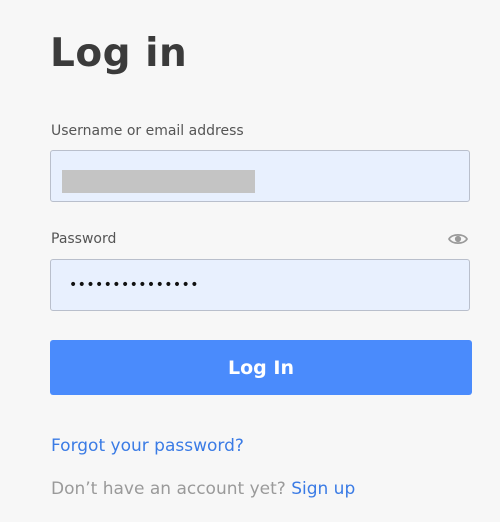  What do you see at coordinates (261, 367) in the screenshot?
I see `login-button: Log In` at bounding box center [261, 367].